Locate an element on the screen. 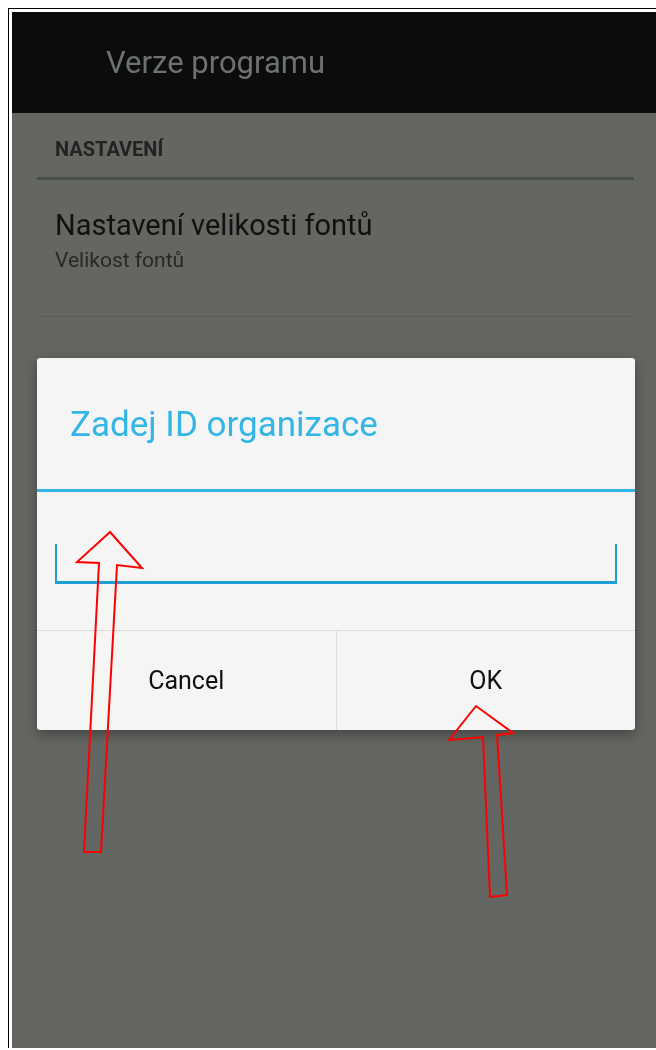 The height and width of the screenshot is (1050, 656). category-header: NASTAVENÍ is located at coordinates (335, 146).